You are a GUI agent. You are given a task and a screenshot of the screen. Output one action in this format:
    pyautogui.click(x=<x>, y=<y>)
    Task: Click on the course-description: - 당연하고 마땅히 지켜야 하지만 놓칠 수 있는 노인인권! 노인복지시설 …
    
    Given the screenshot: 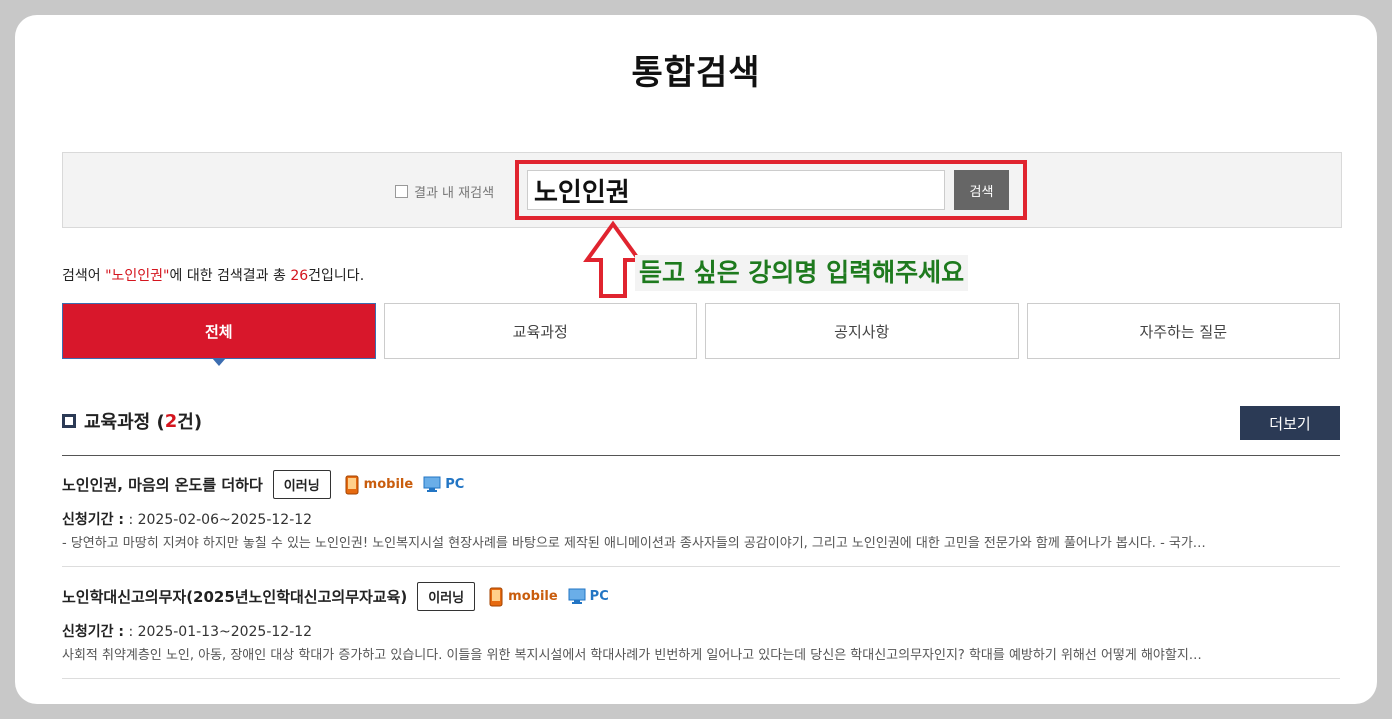 What is the action you would take?
    pyautogui.click(x=634, y=543)
    